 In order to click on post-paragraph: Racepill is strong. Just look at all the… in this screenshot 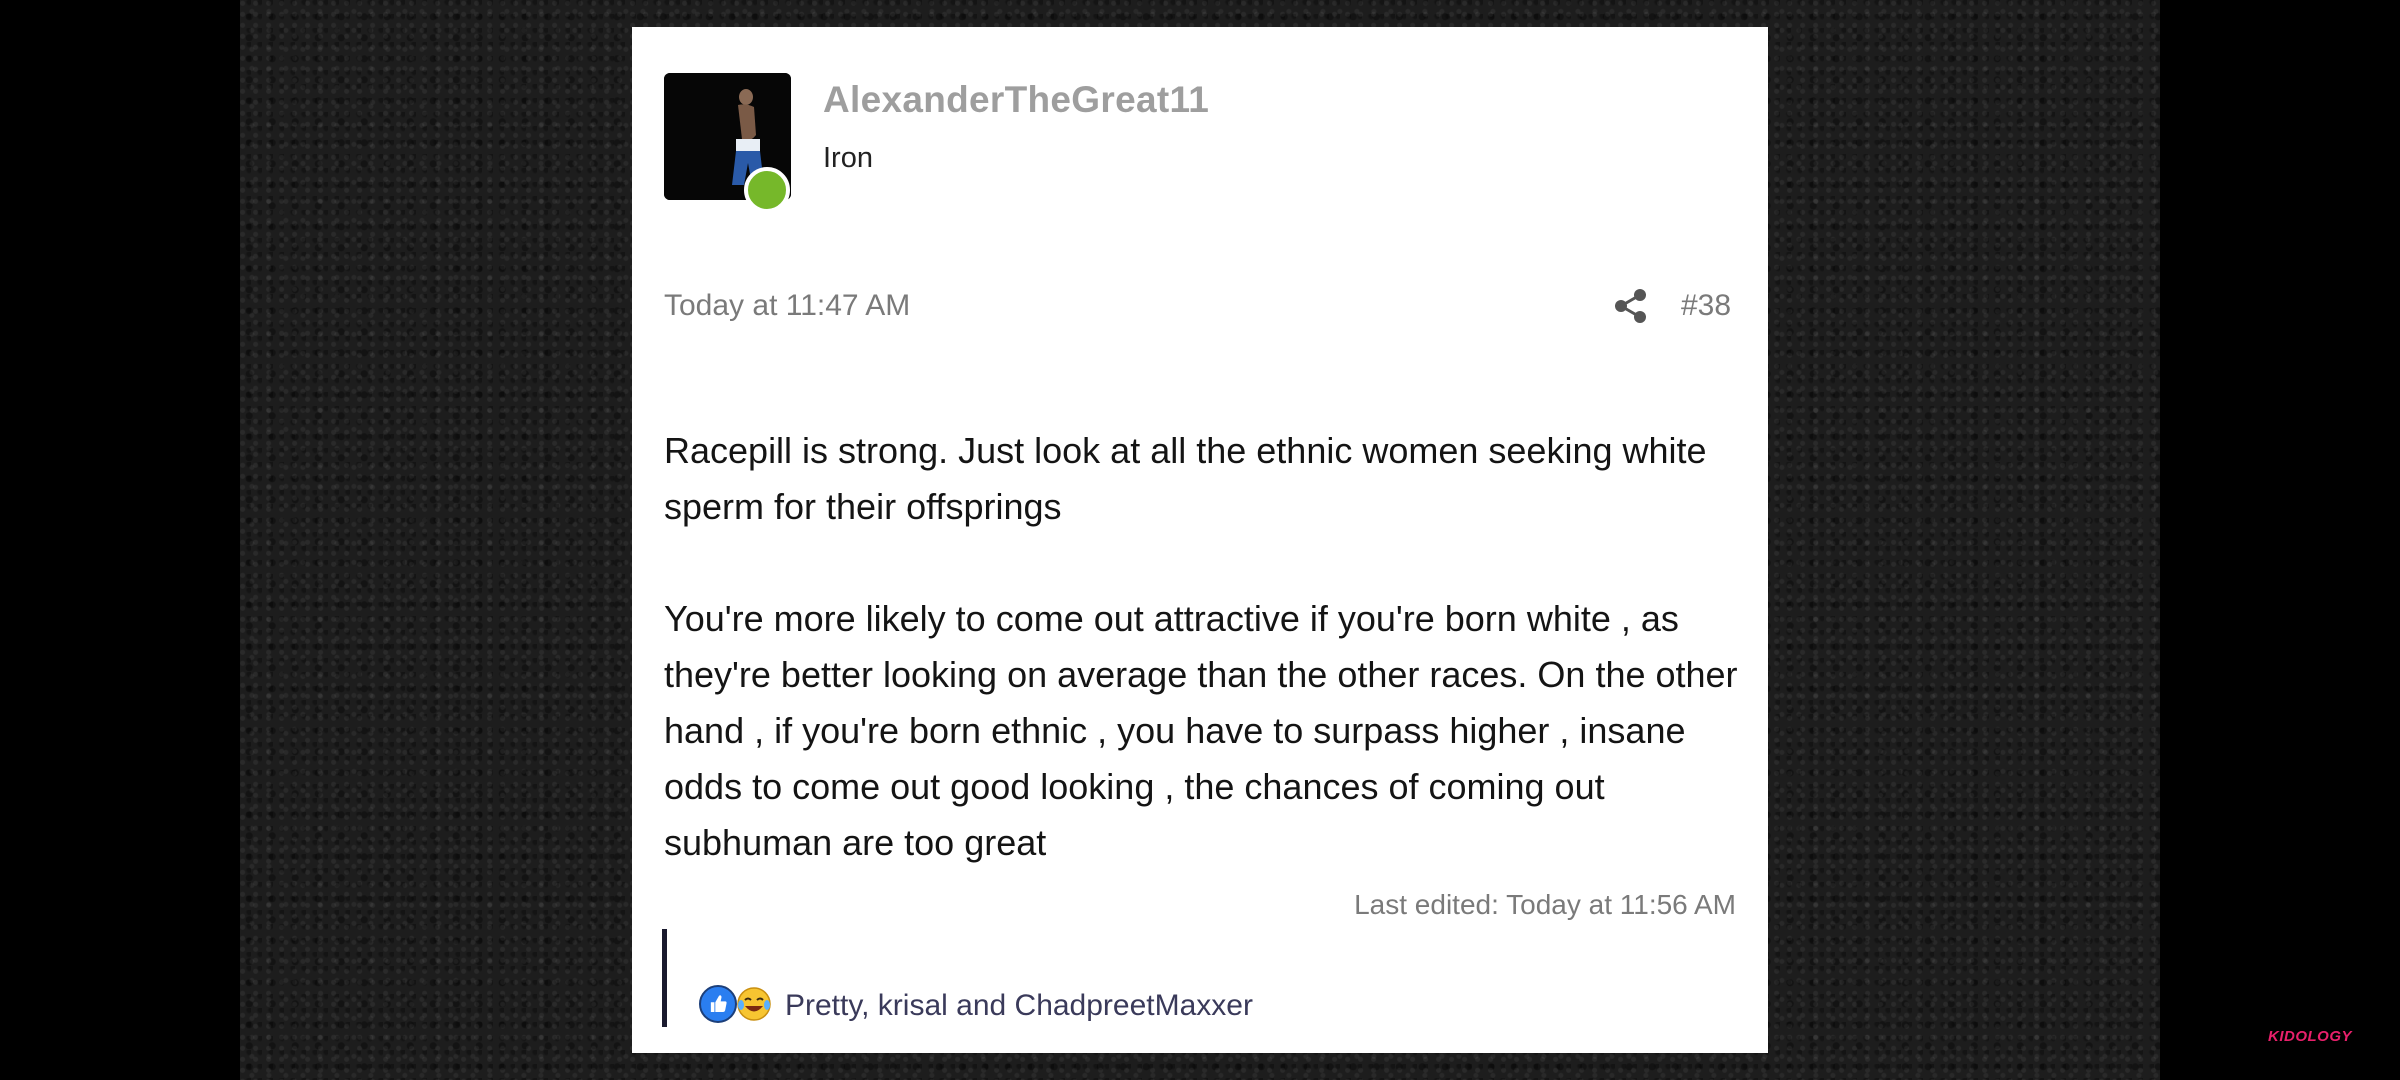, I will do `click(1185, 478)`.